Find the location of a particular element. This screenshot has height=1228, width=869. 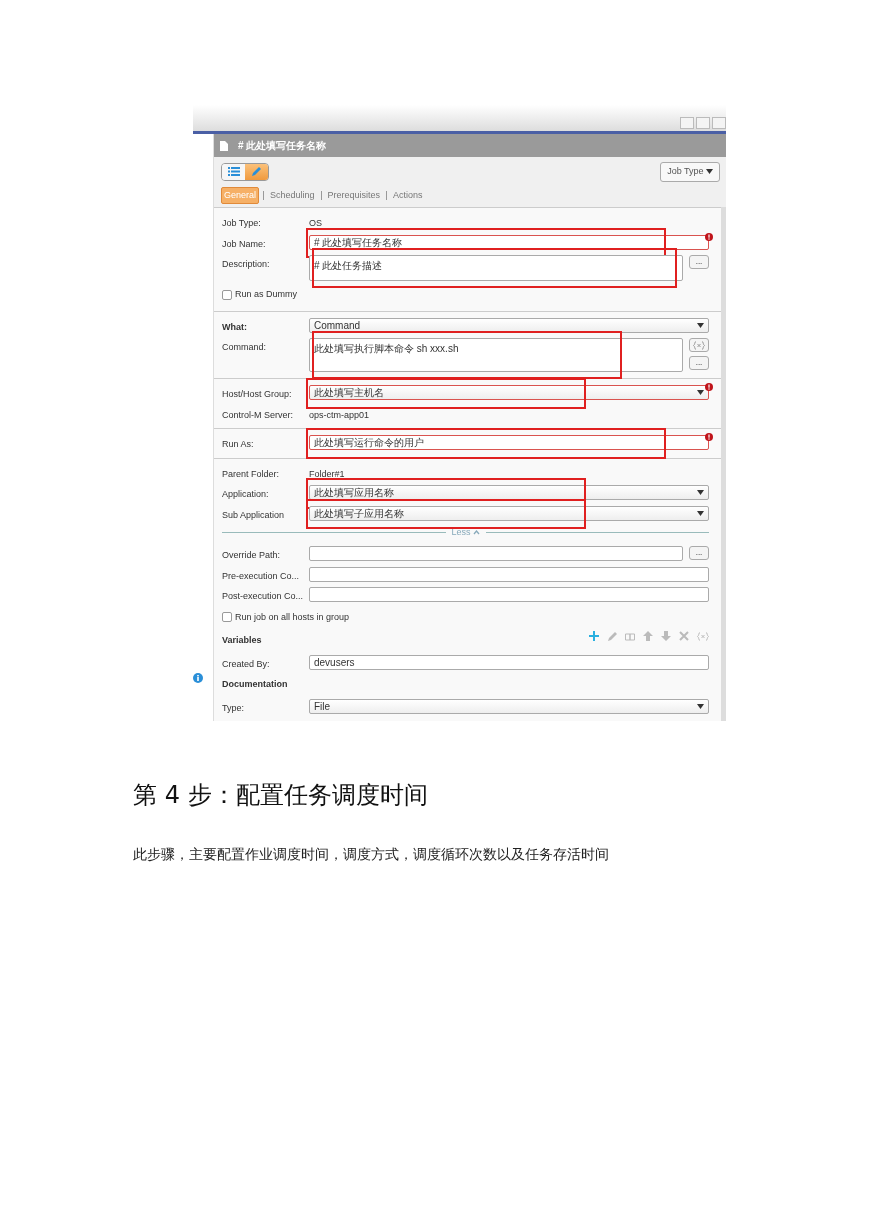

dropdown: File is located at coordinates (509, 706).